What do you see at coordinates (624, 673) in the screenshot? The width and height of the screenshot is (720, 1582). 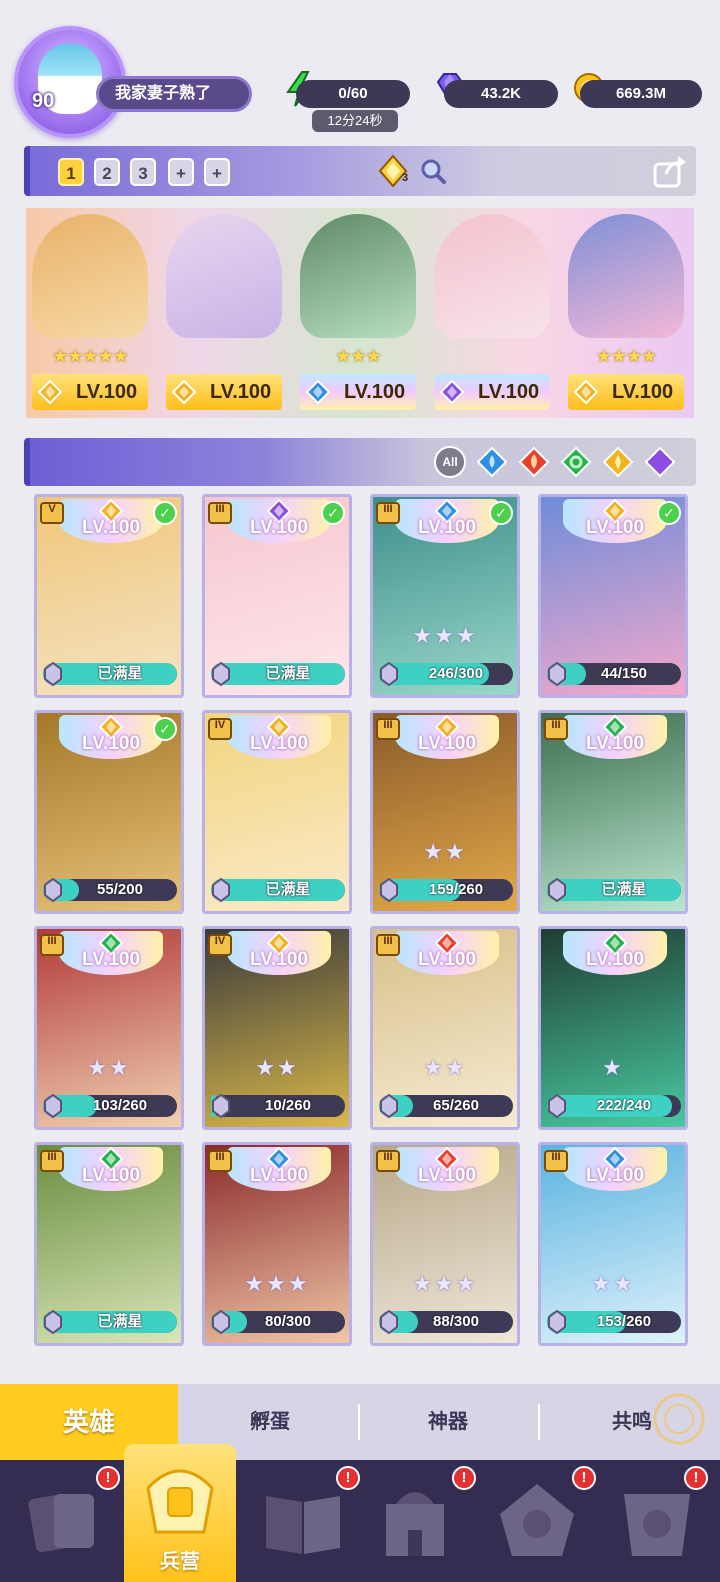 I see `shard-progress-text: 44/150` at bounding box center [624, 673].